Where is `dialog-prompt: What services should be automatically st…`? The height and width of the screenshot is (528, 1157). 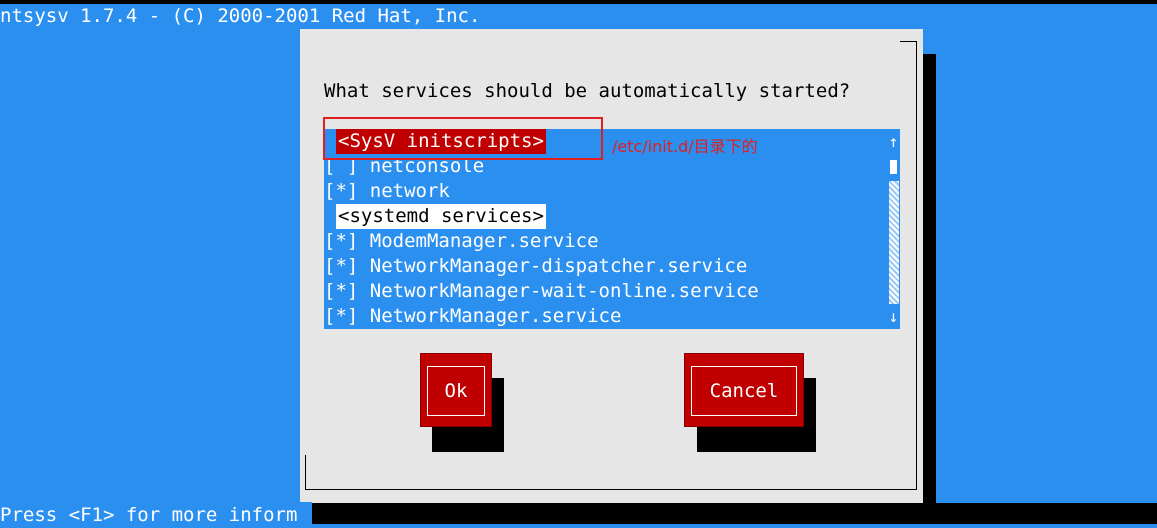
dialog-prompt: What services should be automatically st… is located at coordinates (587, 91).